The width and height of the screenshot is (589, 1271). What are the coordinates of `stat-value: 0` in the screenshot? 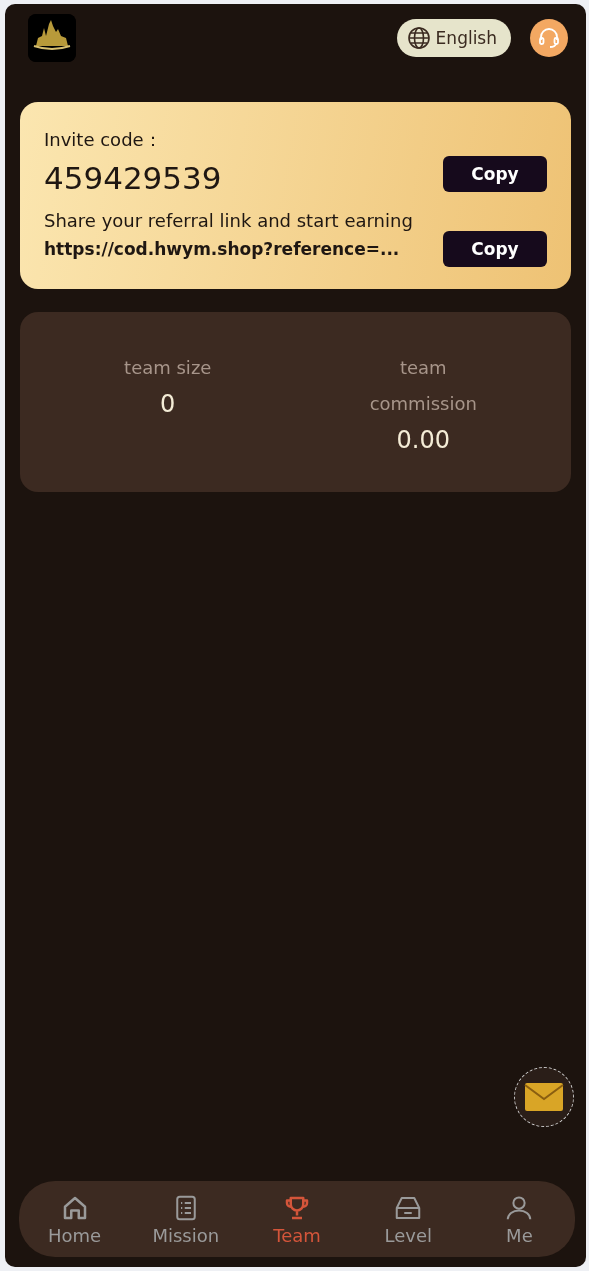 It's located at (168, 404).